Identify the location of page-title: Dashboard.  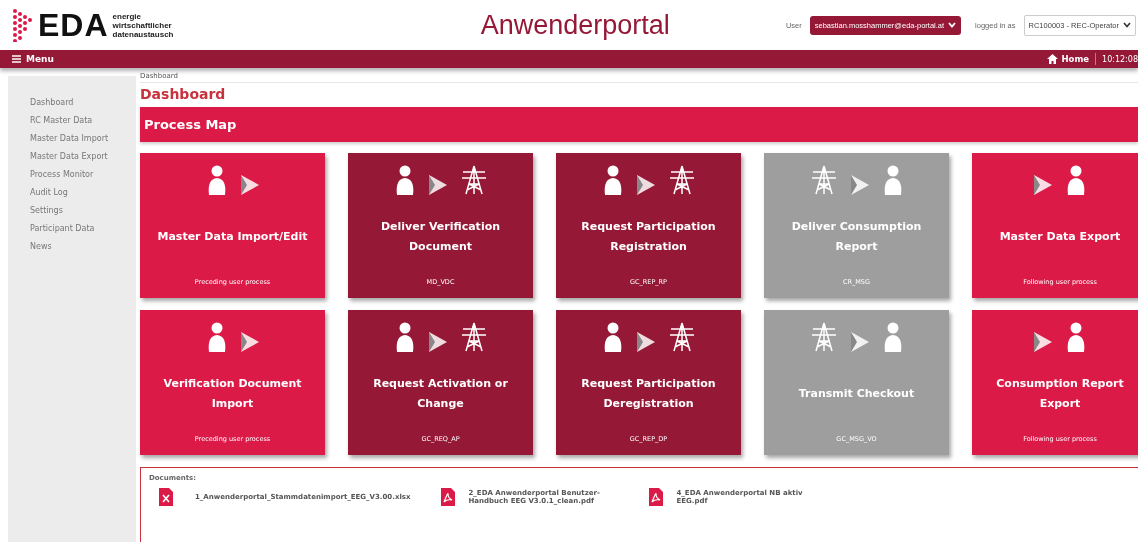
(183, 94).